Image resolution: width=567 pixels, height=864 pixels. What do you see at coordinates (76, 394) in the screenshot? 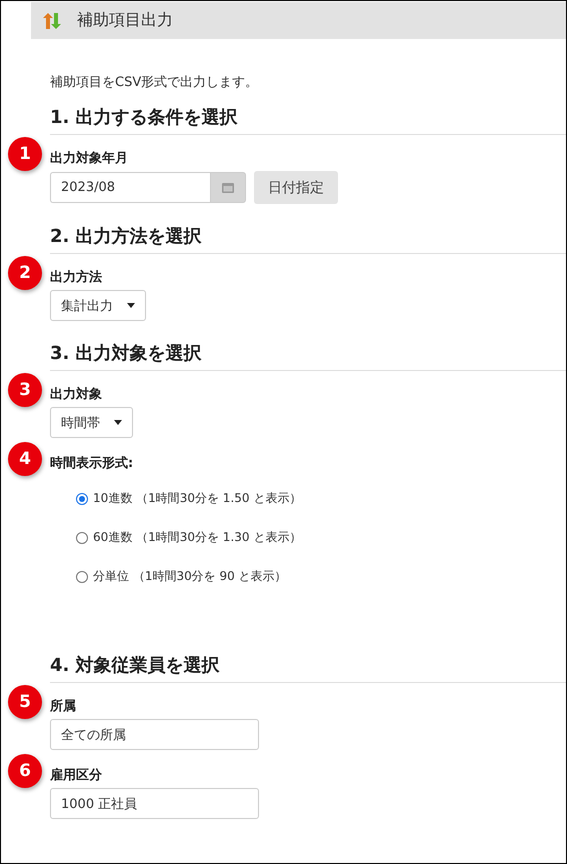
I see `field-label: 出力対象` at bounding box center [76, 394].